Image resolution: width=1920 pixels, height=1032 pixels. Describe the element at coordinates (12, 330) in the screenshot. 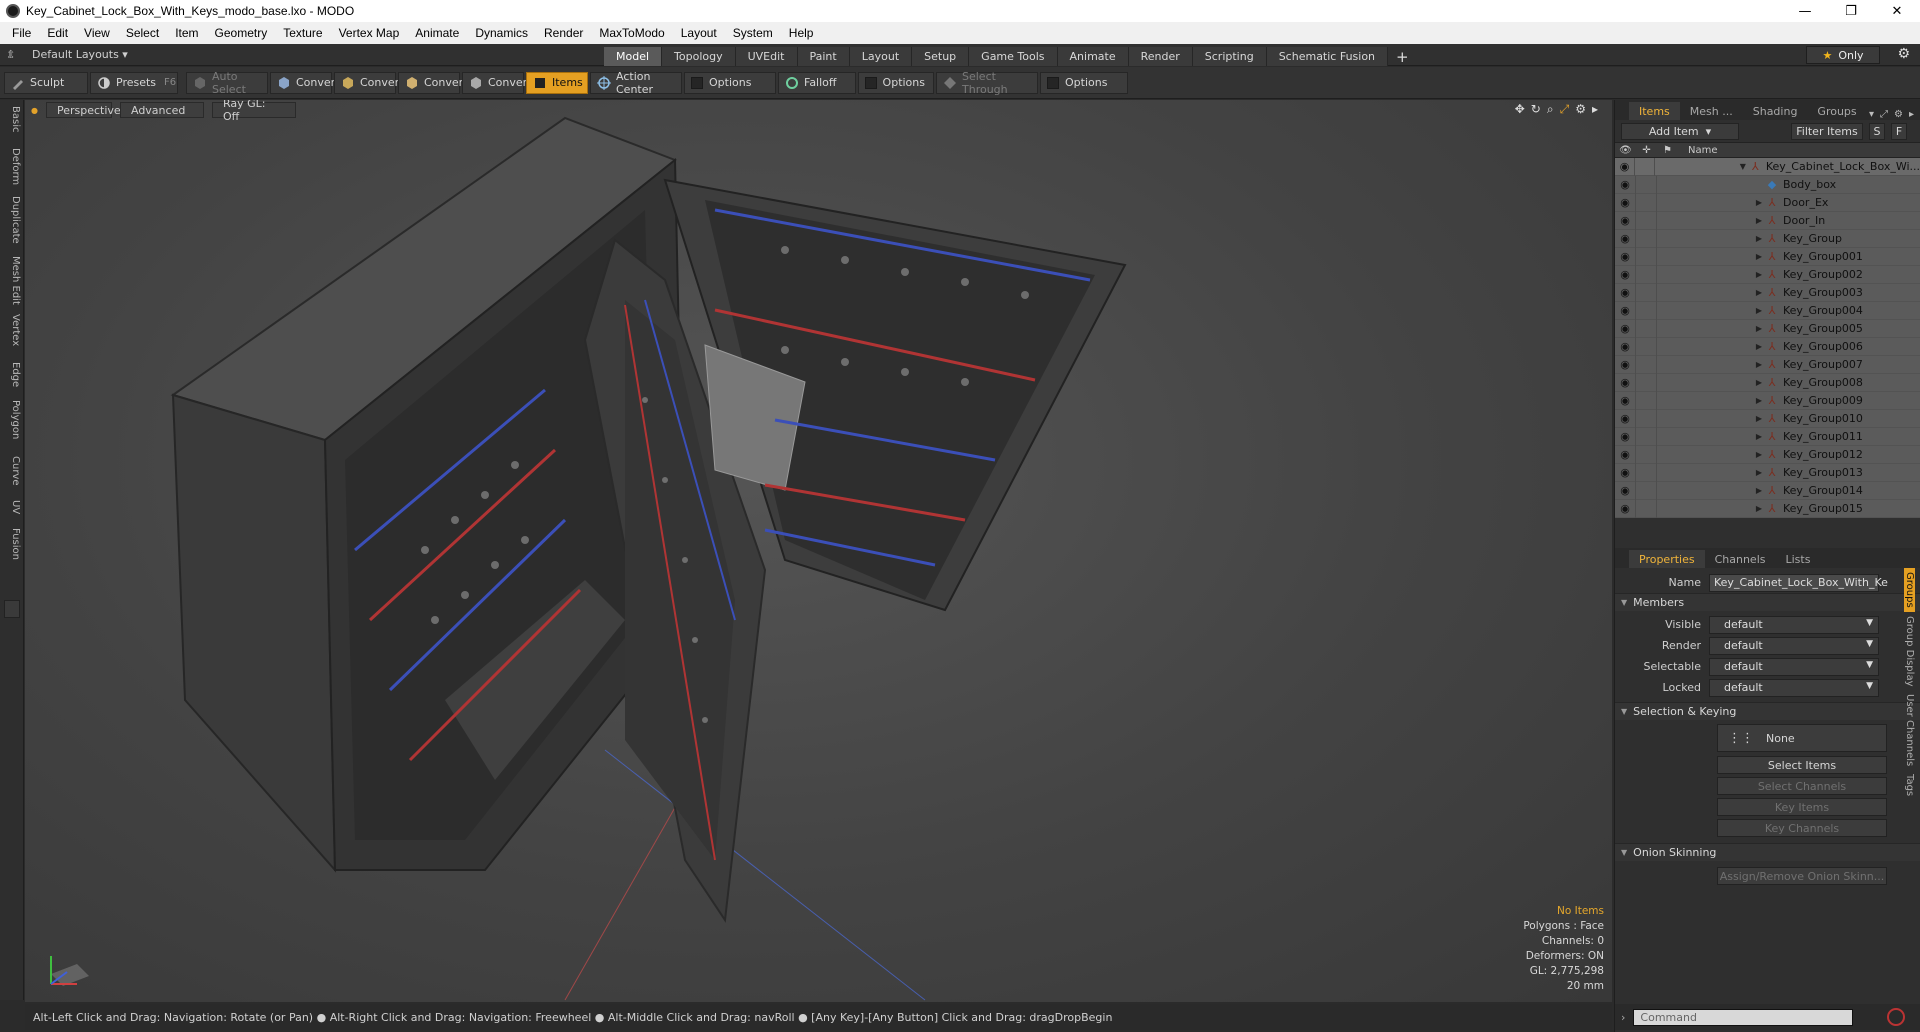

I see `tab-vertex: Vertex` at that location.